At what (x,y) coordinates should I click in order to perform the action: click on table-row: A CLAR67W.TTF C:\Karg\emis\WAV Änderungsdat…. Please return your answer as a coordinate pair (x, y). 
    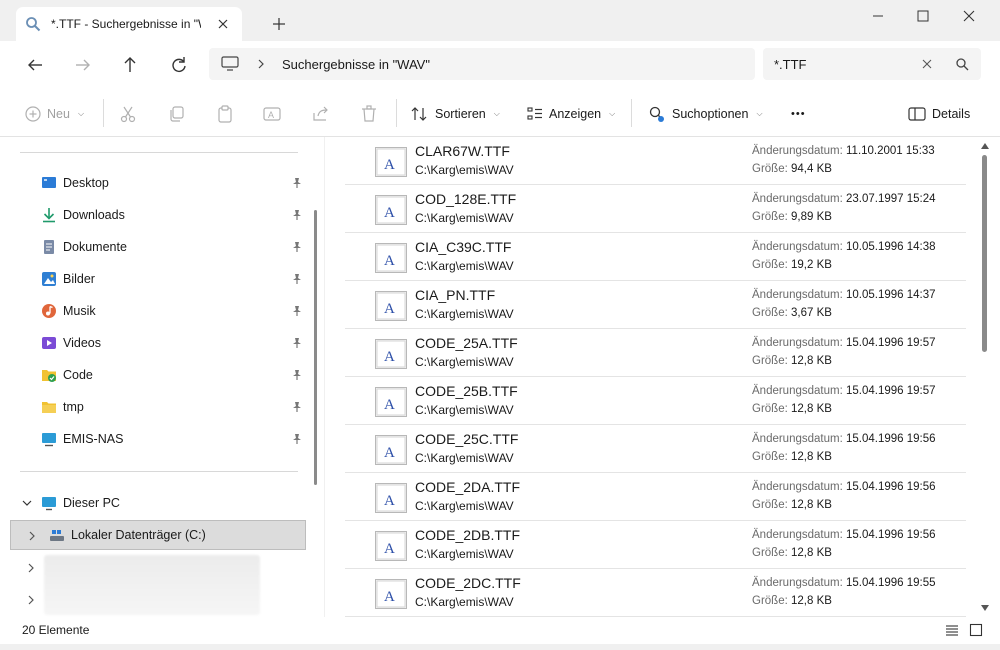
    Looking at the image, I should click on (655, 161).